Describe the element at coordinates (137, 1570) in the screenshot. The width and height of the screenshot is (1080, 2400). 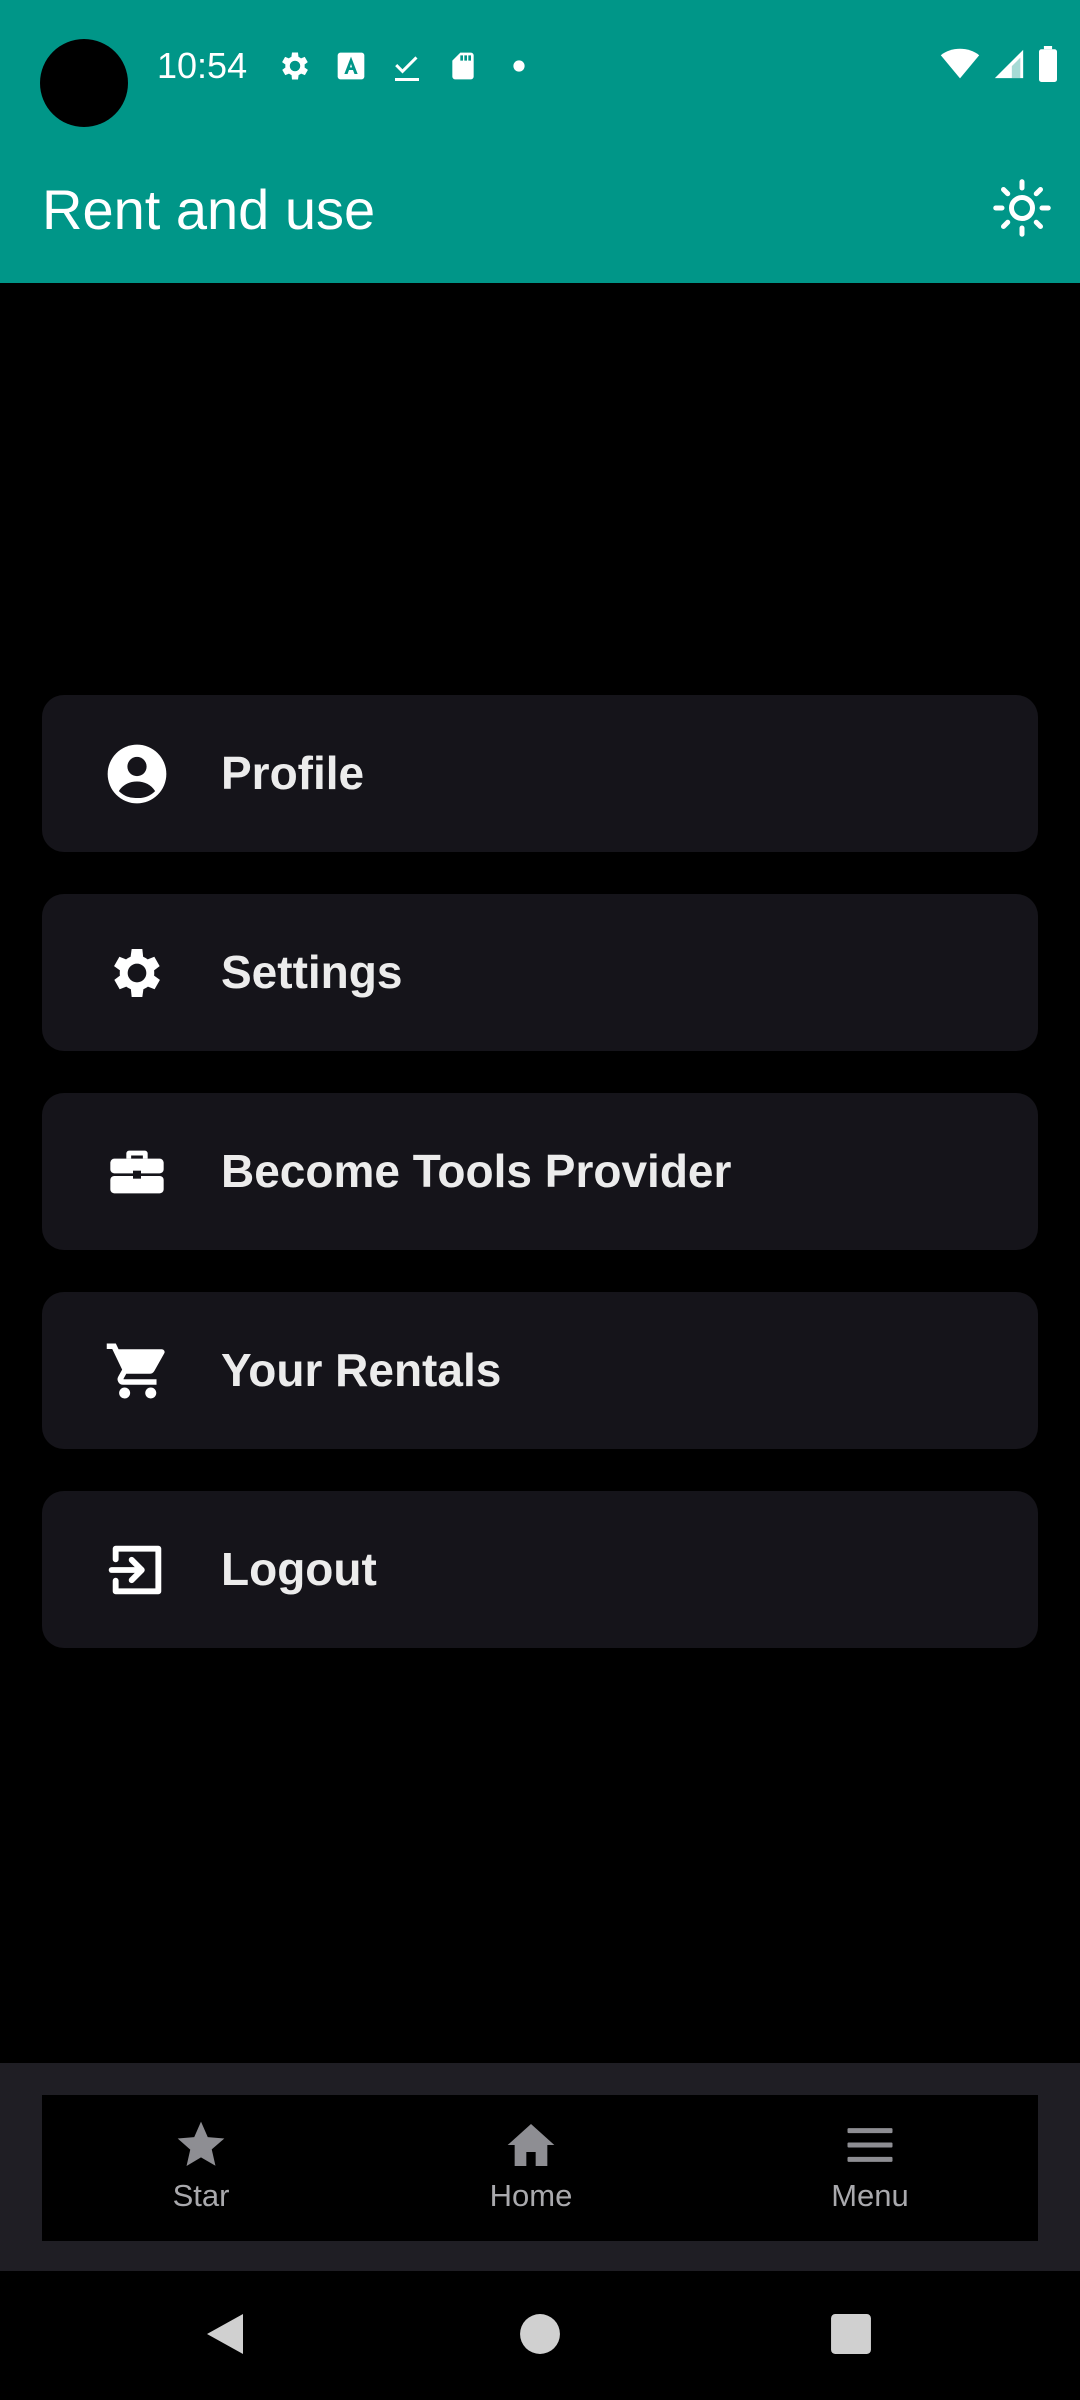
I see `logout-icon` at that location.